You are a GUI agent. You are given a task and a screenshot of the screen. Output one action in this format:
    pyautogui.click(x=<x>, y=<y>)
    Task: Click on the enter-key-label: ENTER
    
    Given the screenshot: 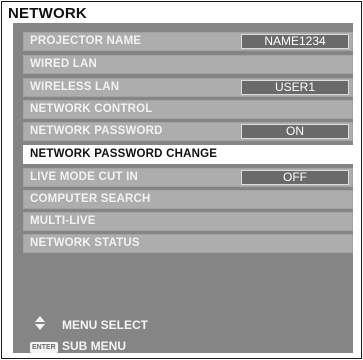 What is the action you would take?
    pyautogui.click(x=44, y=347)
    